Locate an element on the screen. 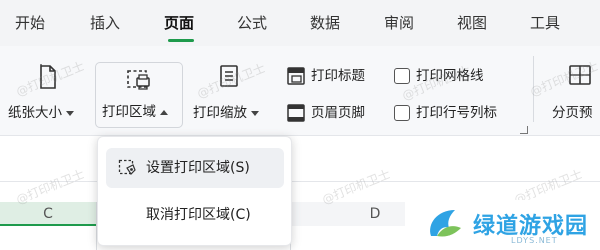  print-area-icon is located at coordinates (138, 80).